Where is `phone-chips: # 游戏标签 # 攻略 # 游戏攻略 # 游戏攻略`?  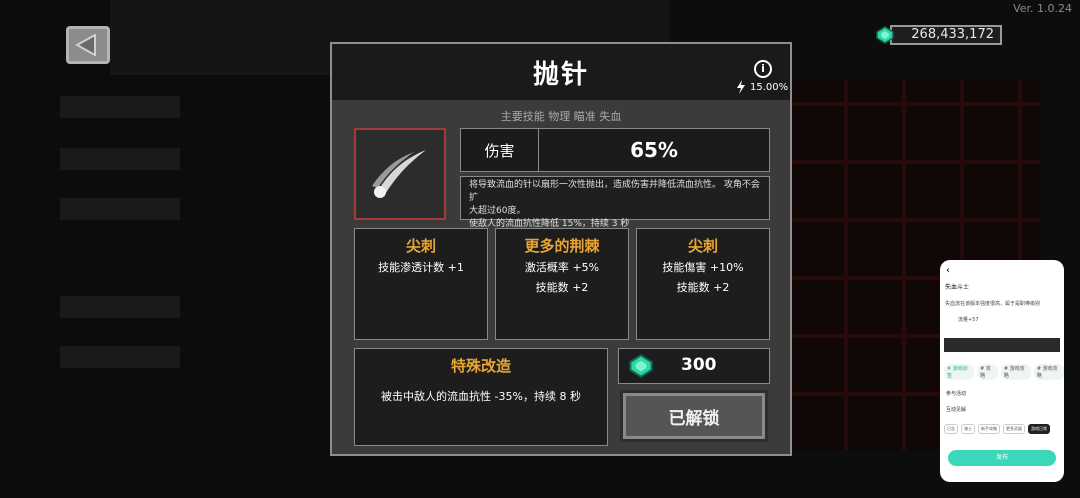 phone-chips: # 游戏标签 # 攻略 # 游戏攻略 # 游戏攻略 is located at coordinates (1004, 372).